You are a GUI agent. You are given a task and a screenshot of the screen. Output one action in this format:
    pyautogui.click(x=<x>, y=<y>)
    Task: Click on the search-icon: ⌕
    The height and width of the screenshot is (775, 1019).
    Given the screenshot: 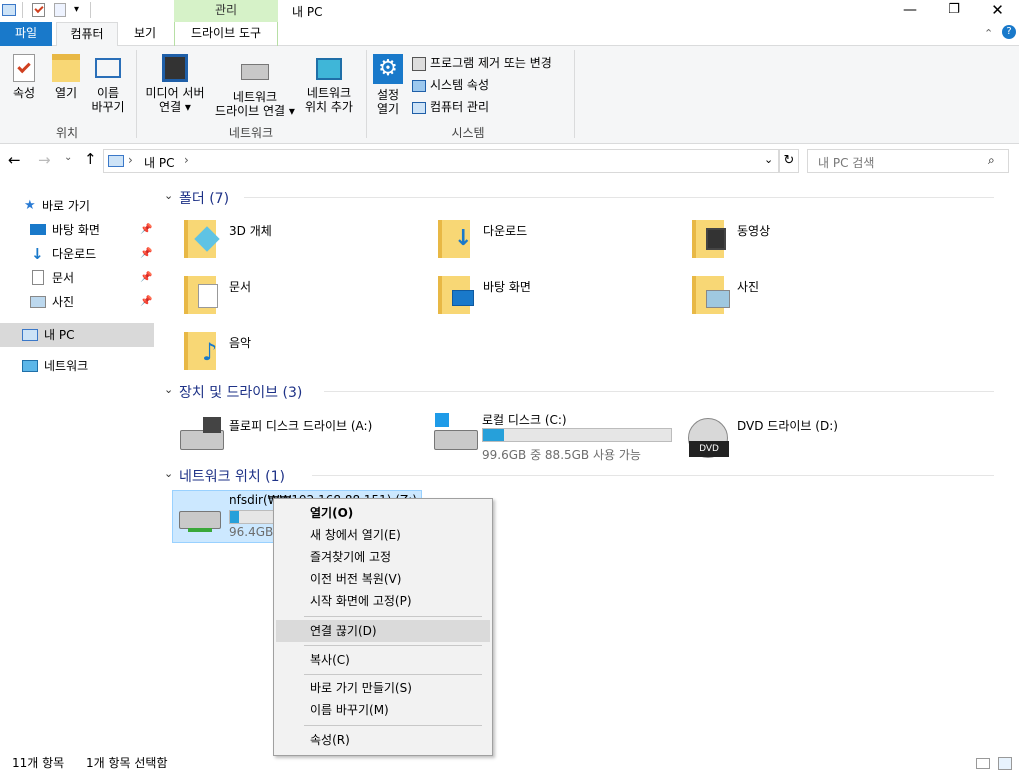 What is the action you would take?
    pyautogui.click(x=991, y=160)
    